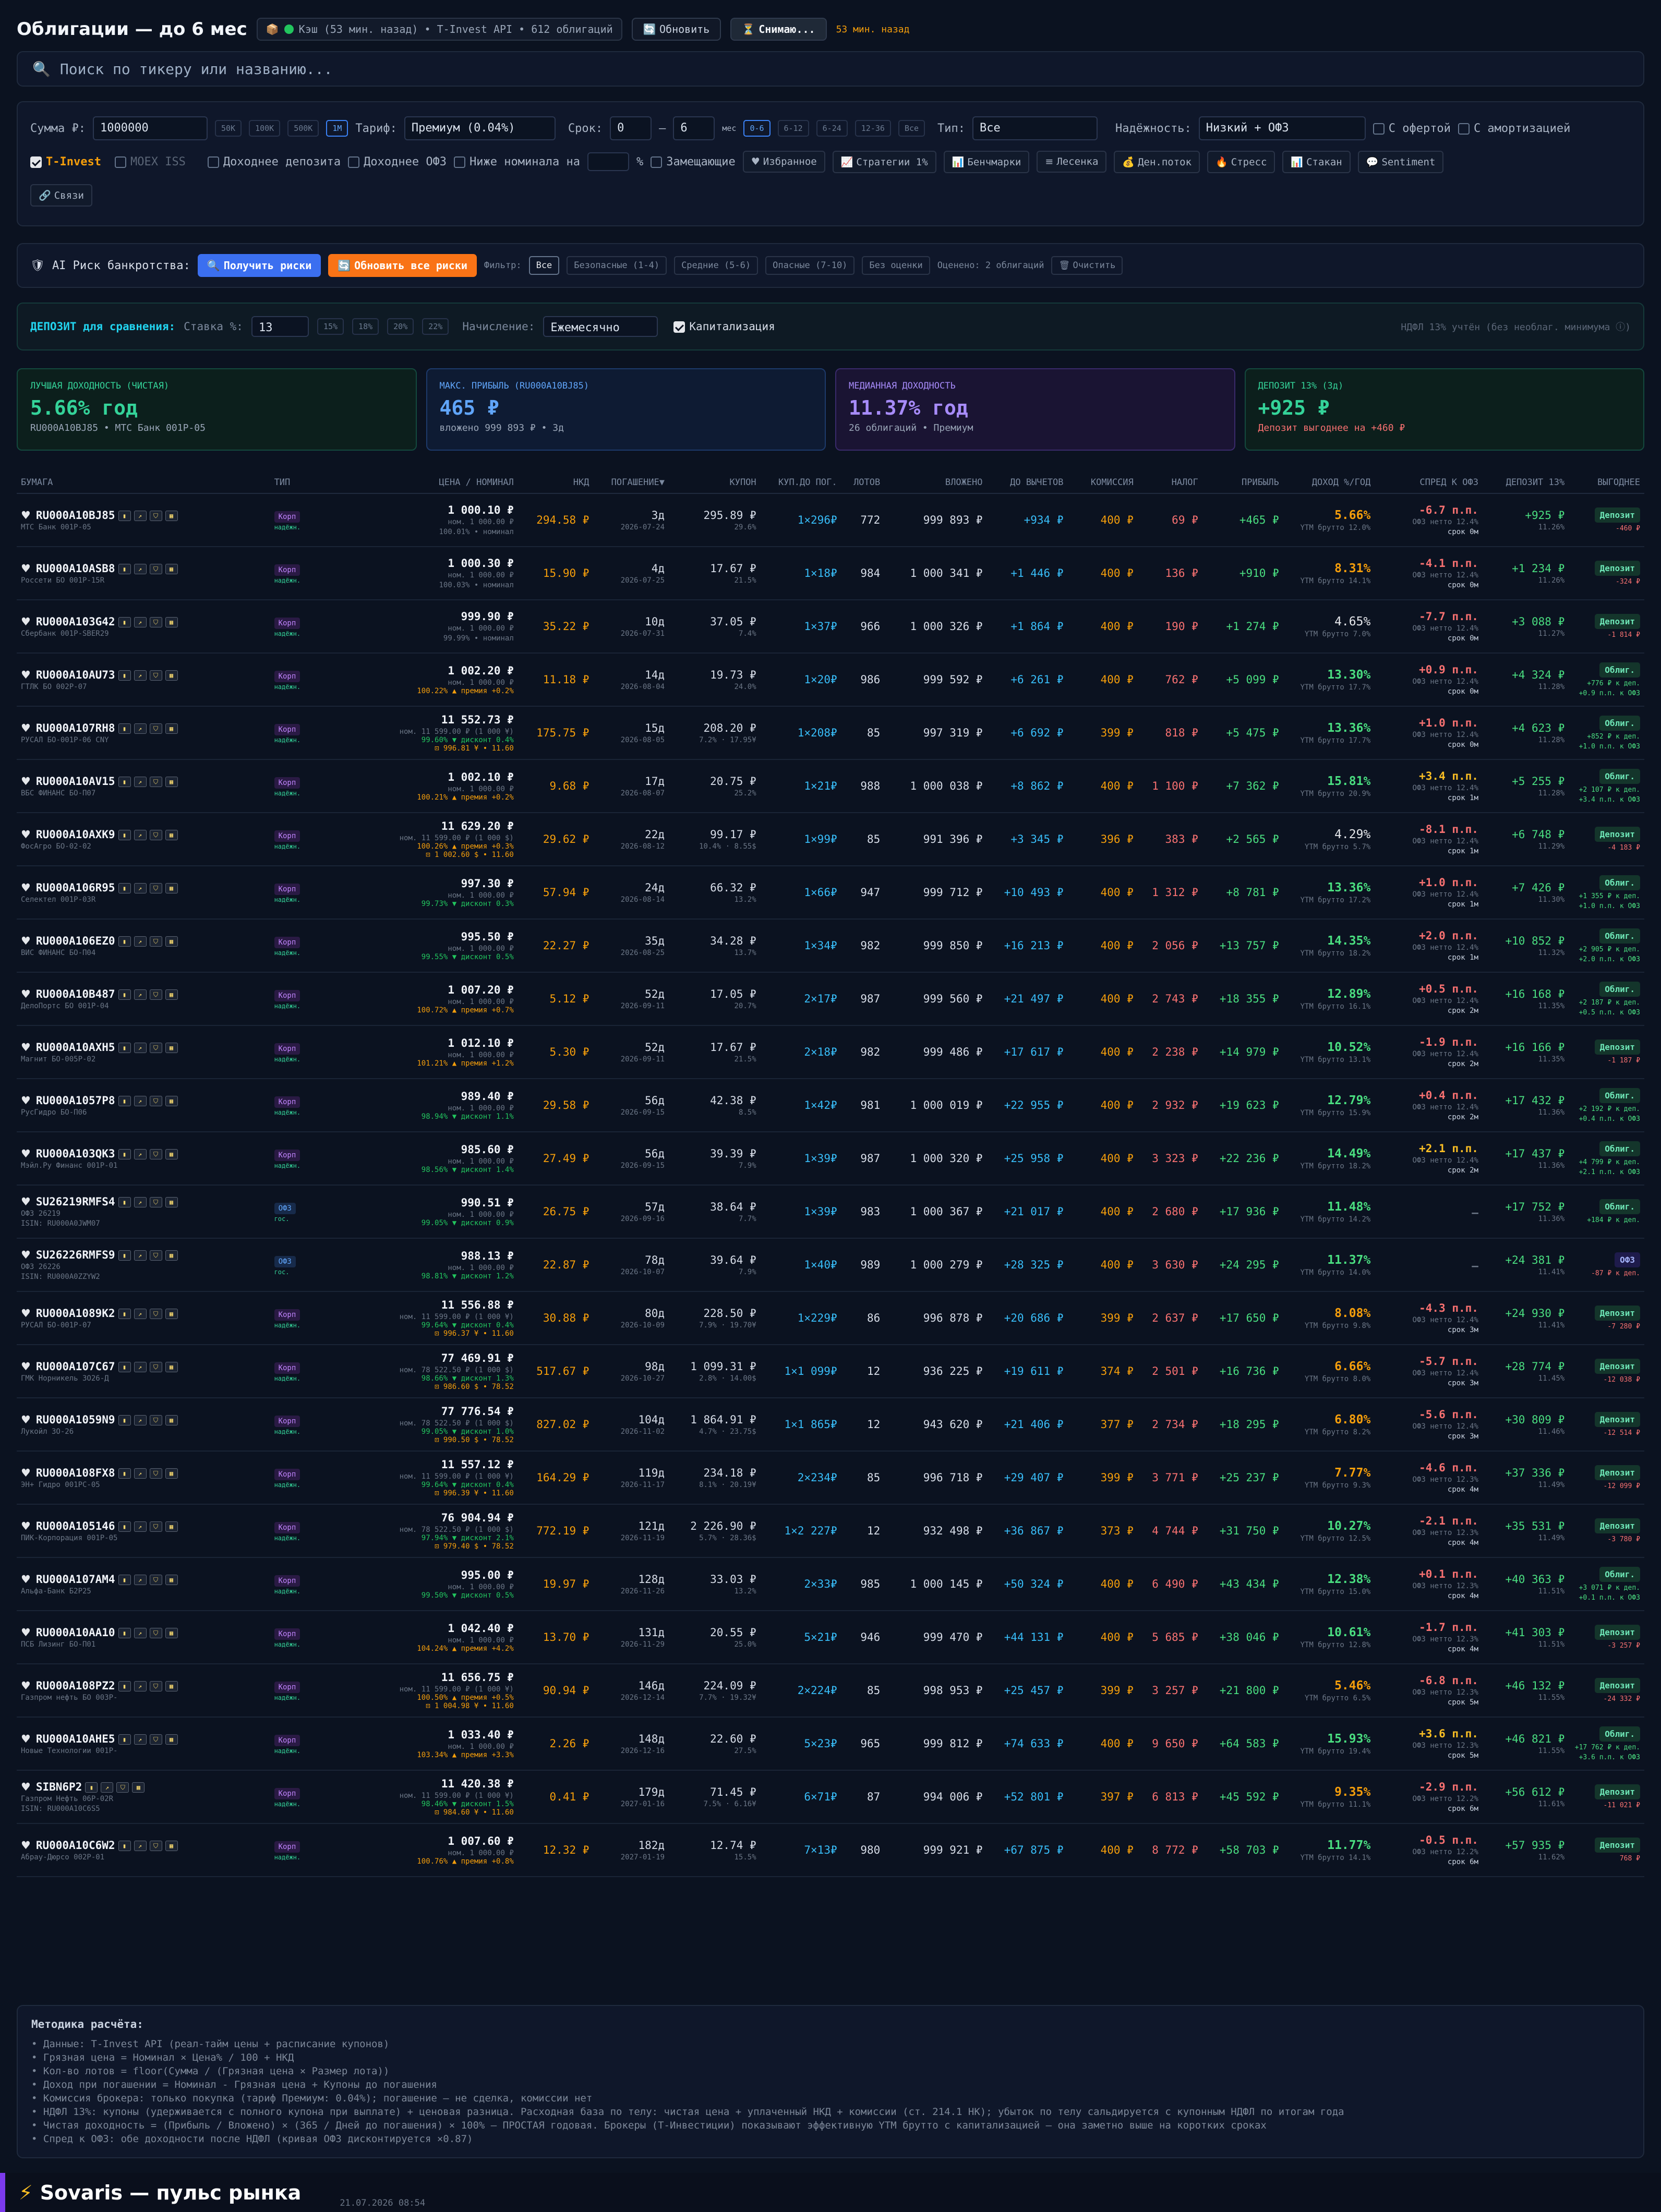 The width and height of the screenshot is (1661, 2212). Describe the element at coordinates (631, 483) in the screenshot. I see `column-header: ПОГАШЕНИЕ▼` at that location.